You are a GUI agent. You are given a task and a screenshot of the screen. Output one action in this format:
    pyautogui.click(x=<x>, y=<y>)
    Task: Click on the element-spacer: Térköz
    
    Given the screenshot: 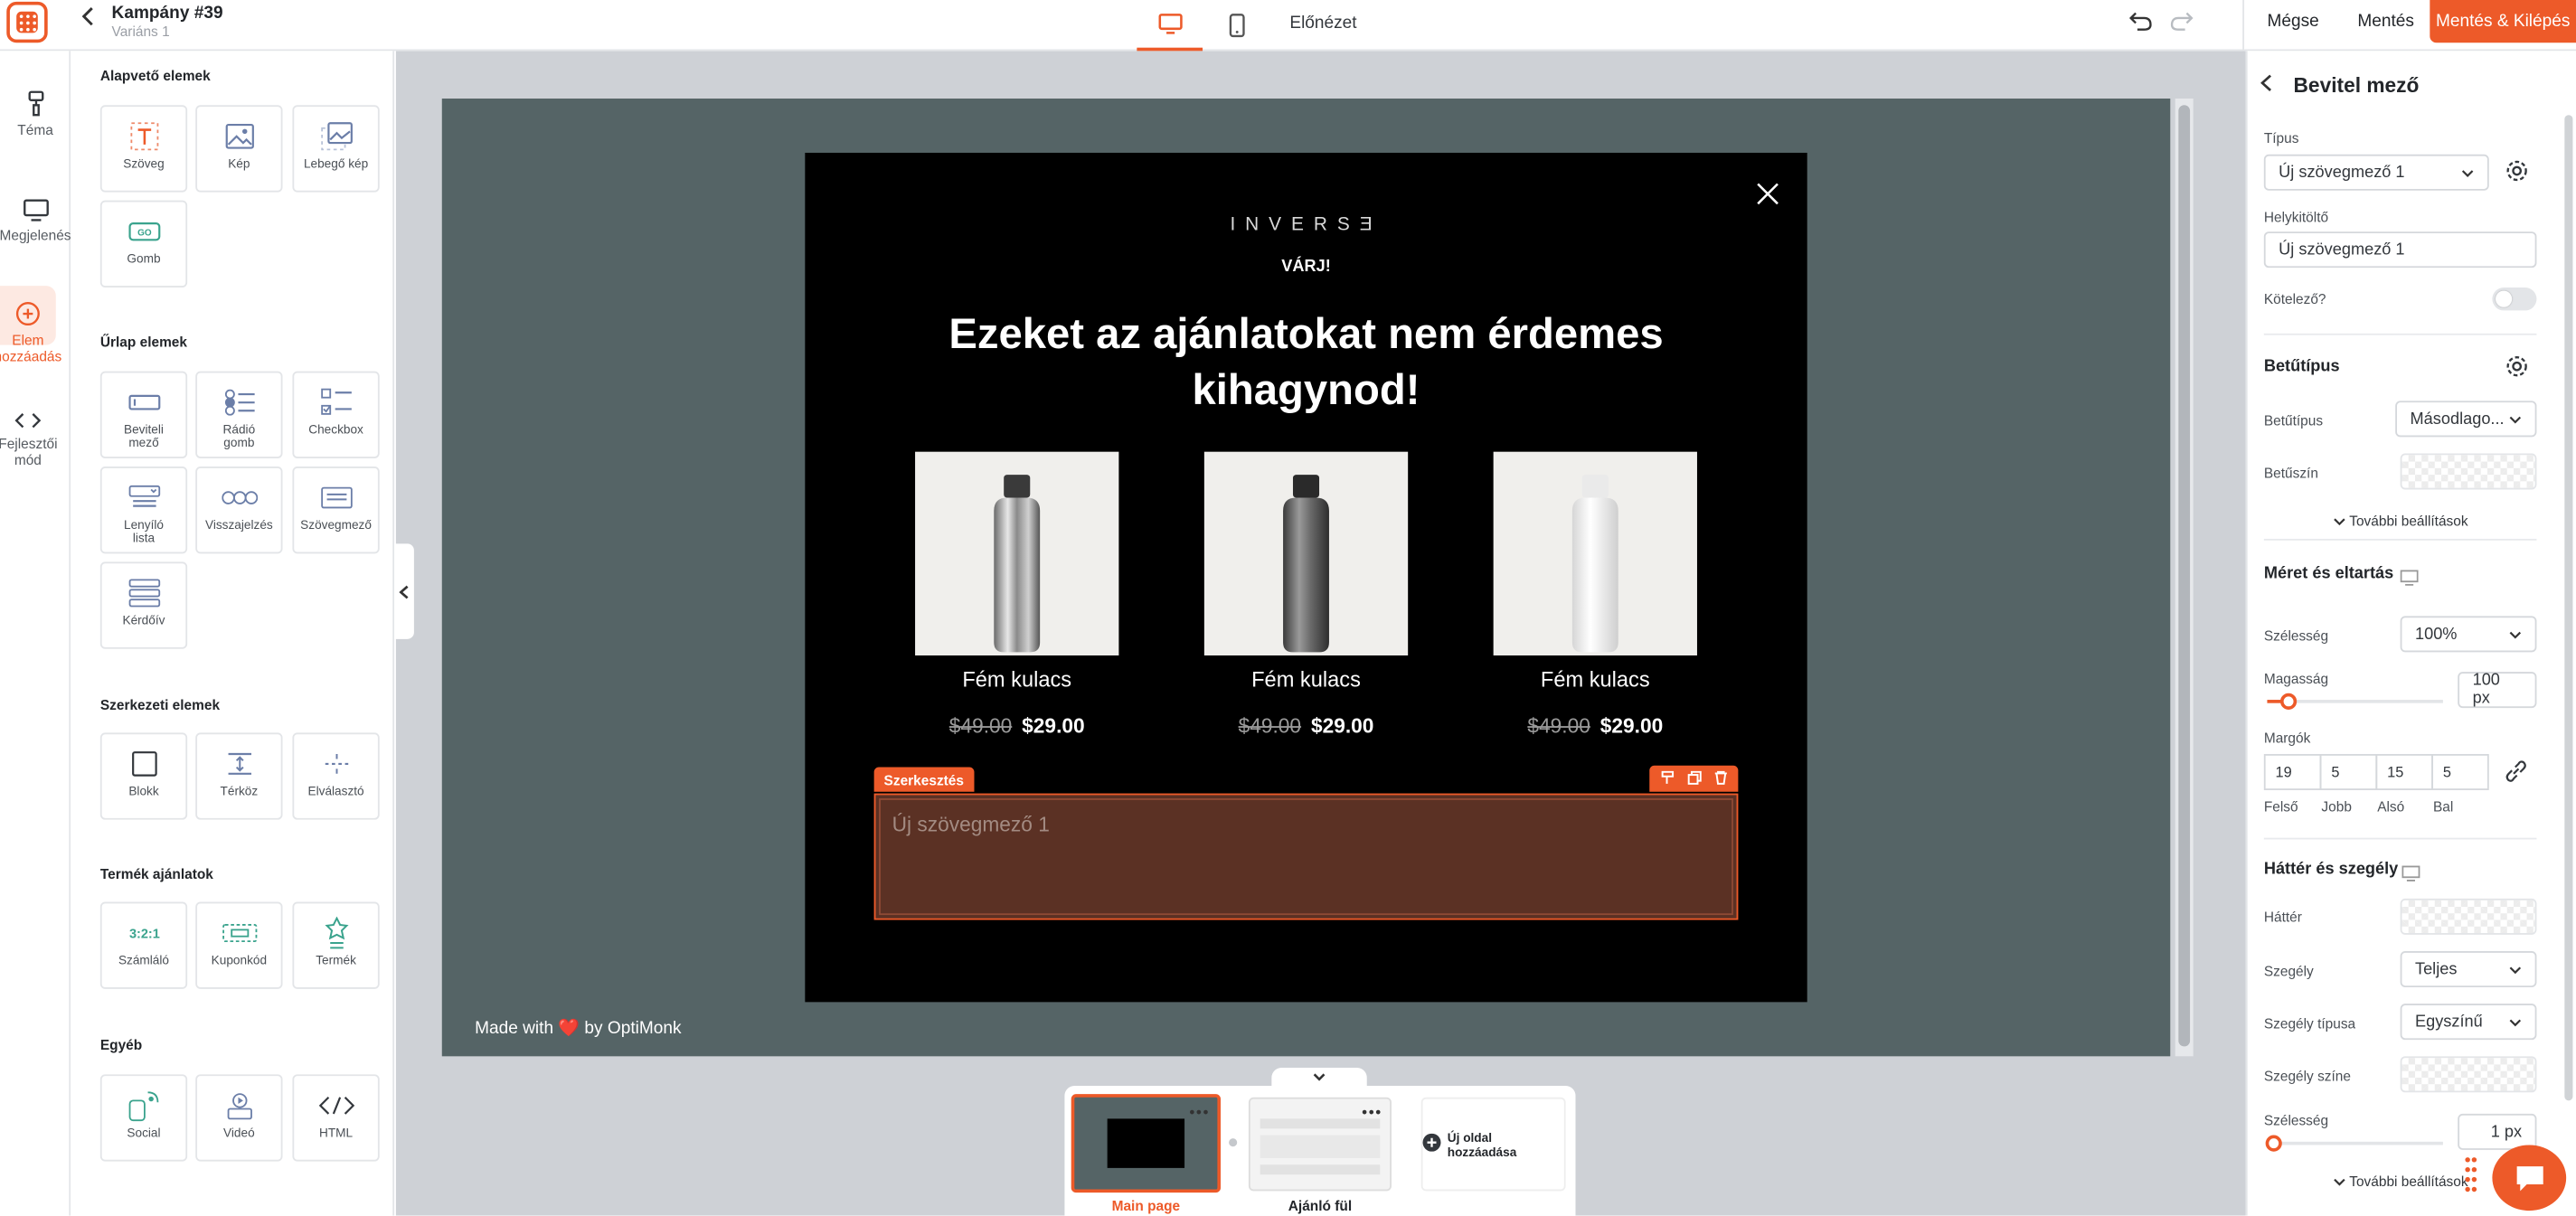 What is the action you would take?
    pyautogui.click(x=239, y=776)
    